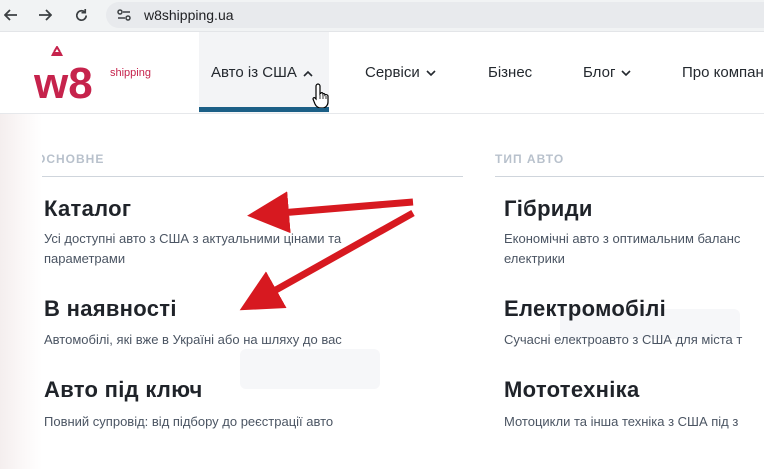 Image resolution: width=764 pixels, height=469 pixels. I want to click on back-arrow-icon, so click(11, 15).